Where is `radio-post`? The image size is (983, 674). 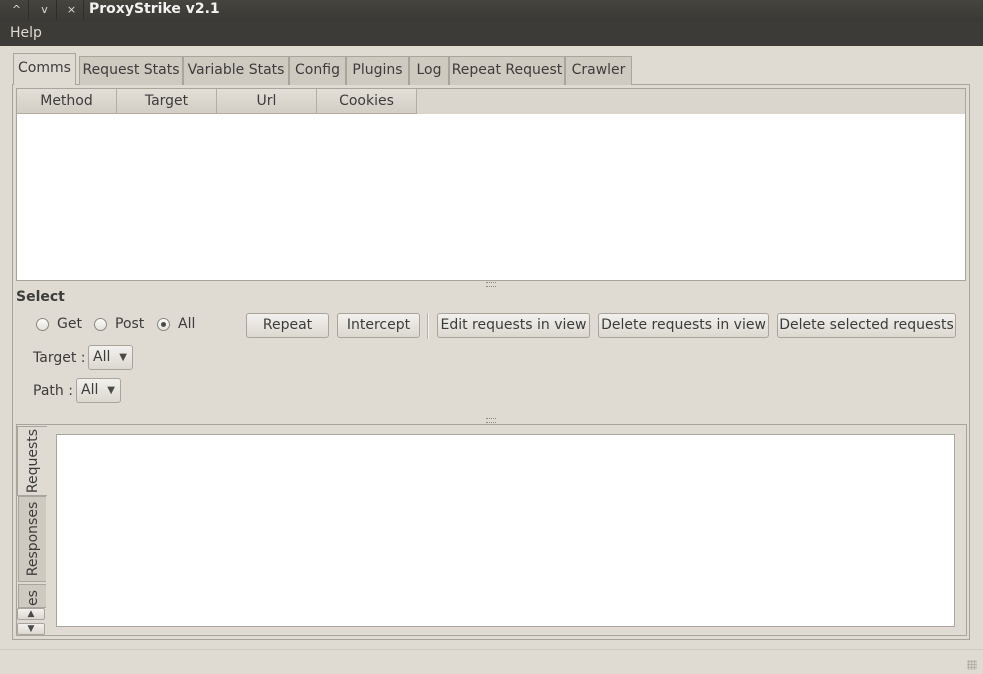
radio-post is located at coordinates (100, 324).